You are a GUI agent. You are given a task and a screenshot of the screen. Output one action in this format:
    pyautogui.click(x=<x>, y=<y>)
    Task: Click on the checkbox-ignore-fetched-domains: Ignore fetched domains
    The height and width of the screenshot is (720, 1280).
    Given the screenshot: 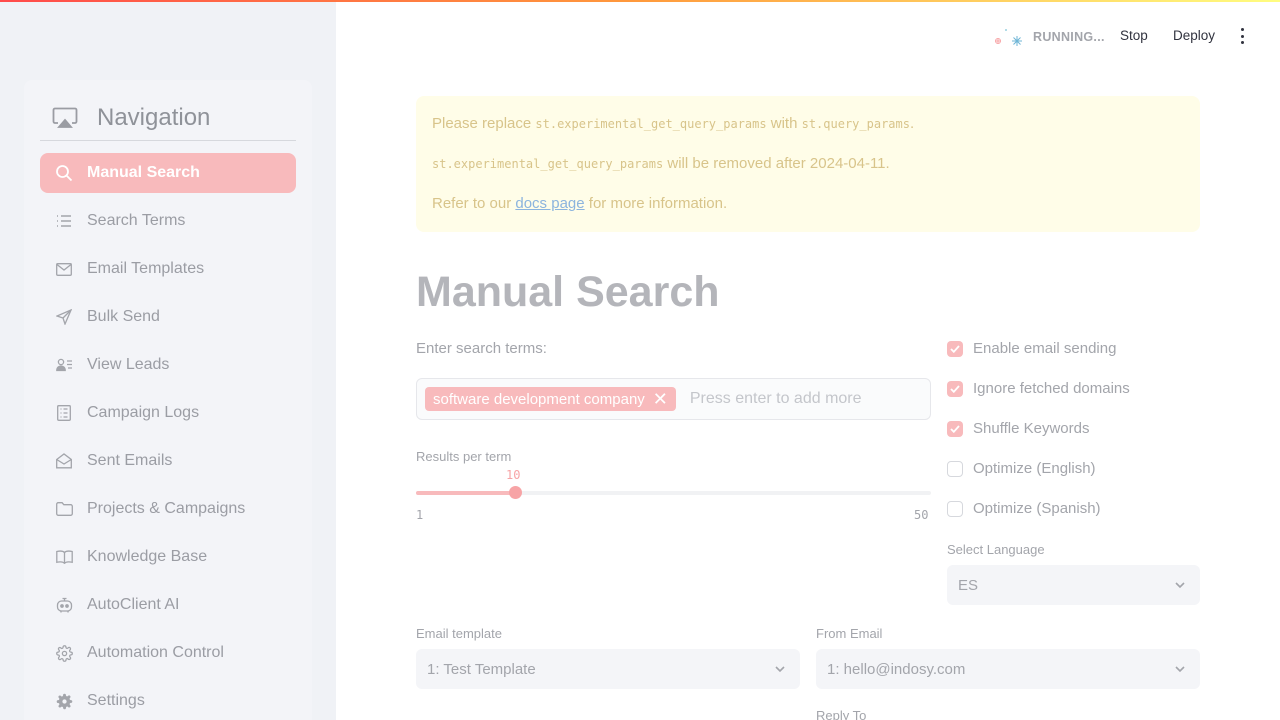 What is the action you would take?
    pyautogui.click(x=1073, y=400)
    